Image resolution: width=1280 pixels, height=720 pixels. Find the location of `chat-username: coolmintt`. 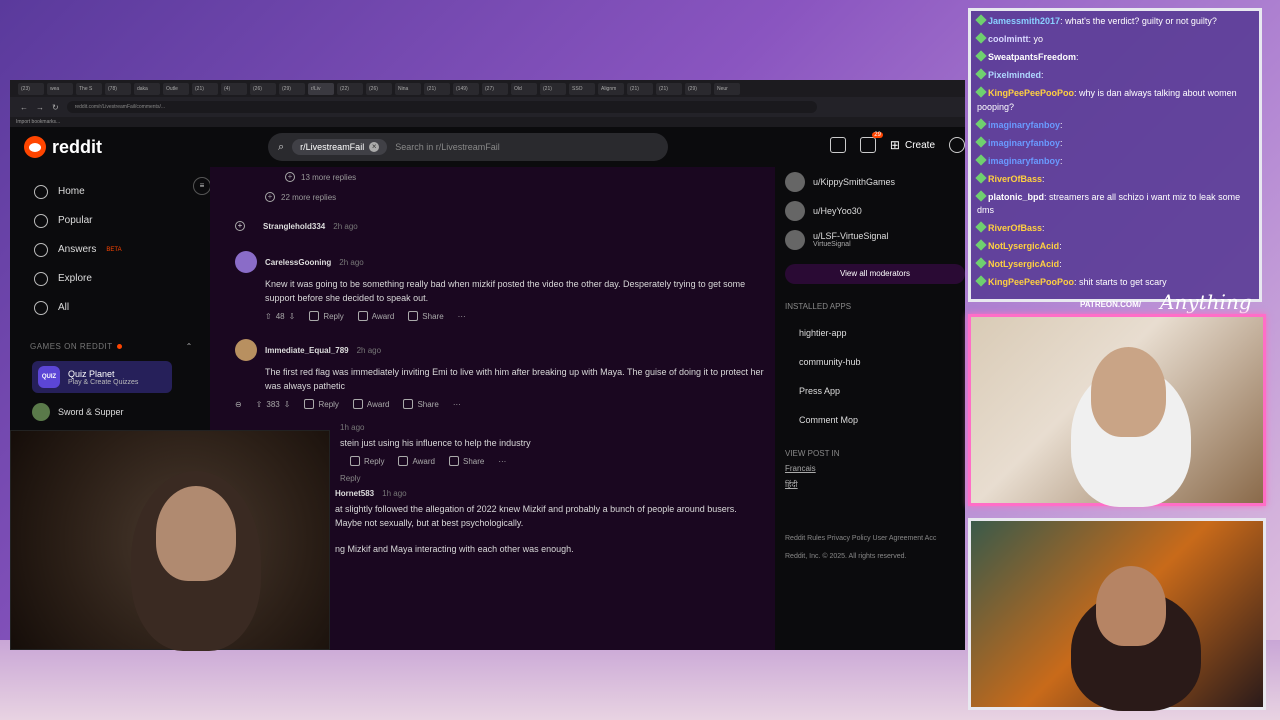

chat-username: coolmintt is located at coordinates (1008, 39).